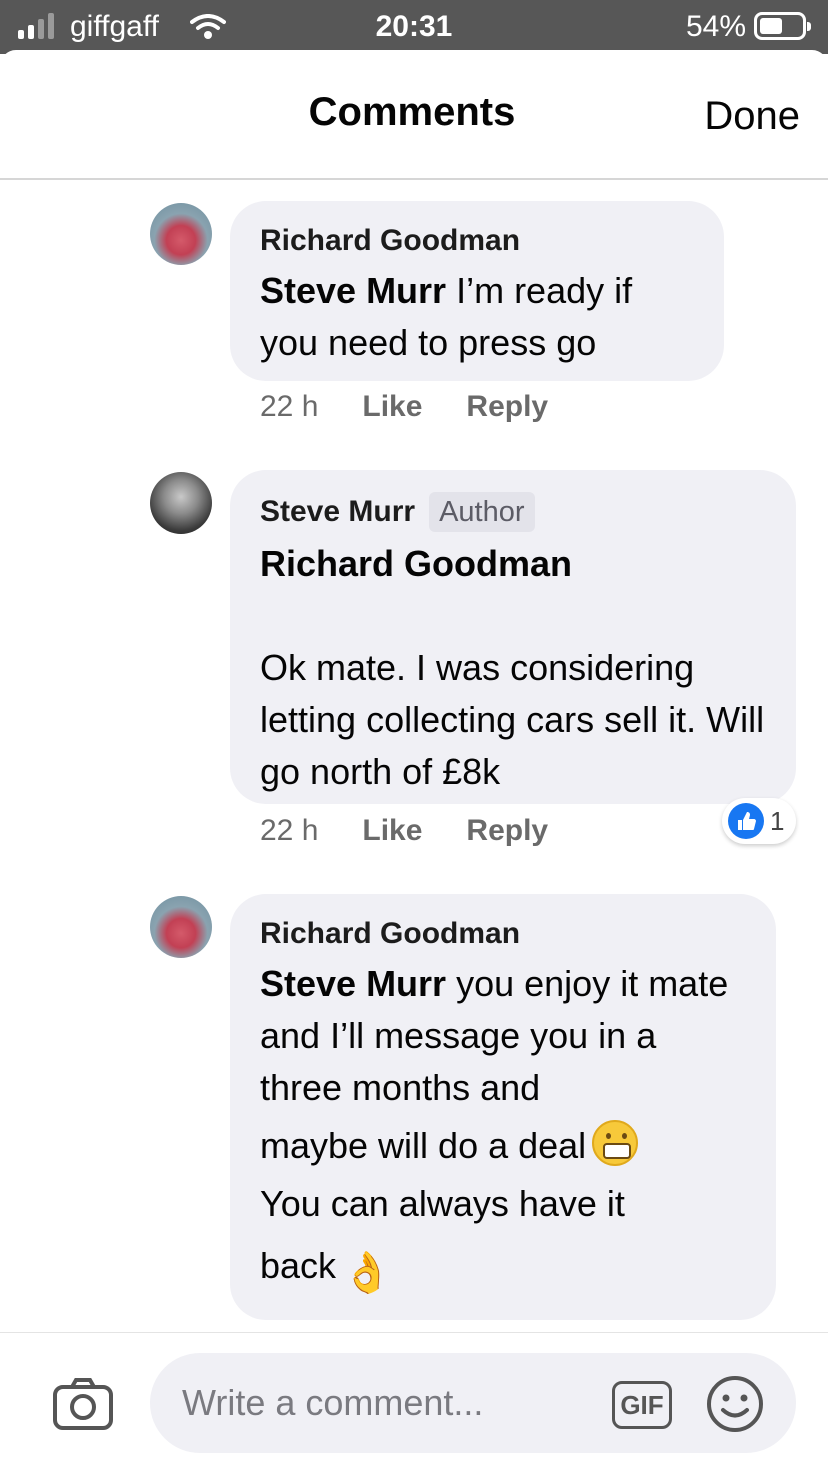  Describe the element at coordinates (735, 1404) in the screenshot. I see `emoji-icon` at that location.